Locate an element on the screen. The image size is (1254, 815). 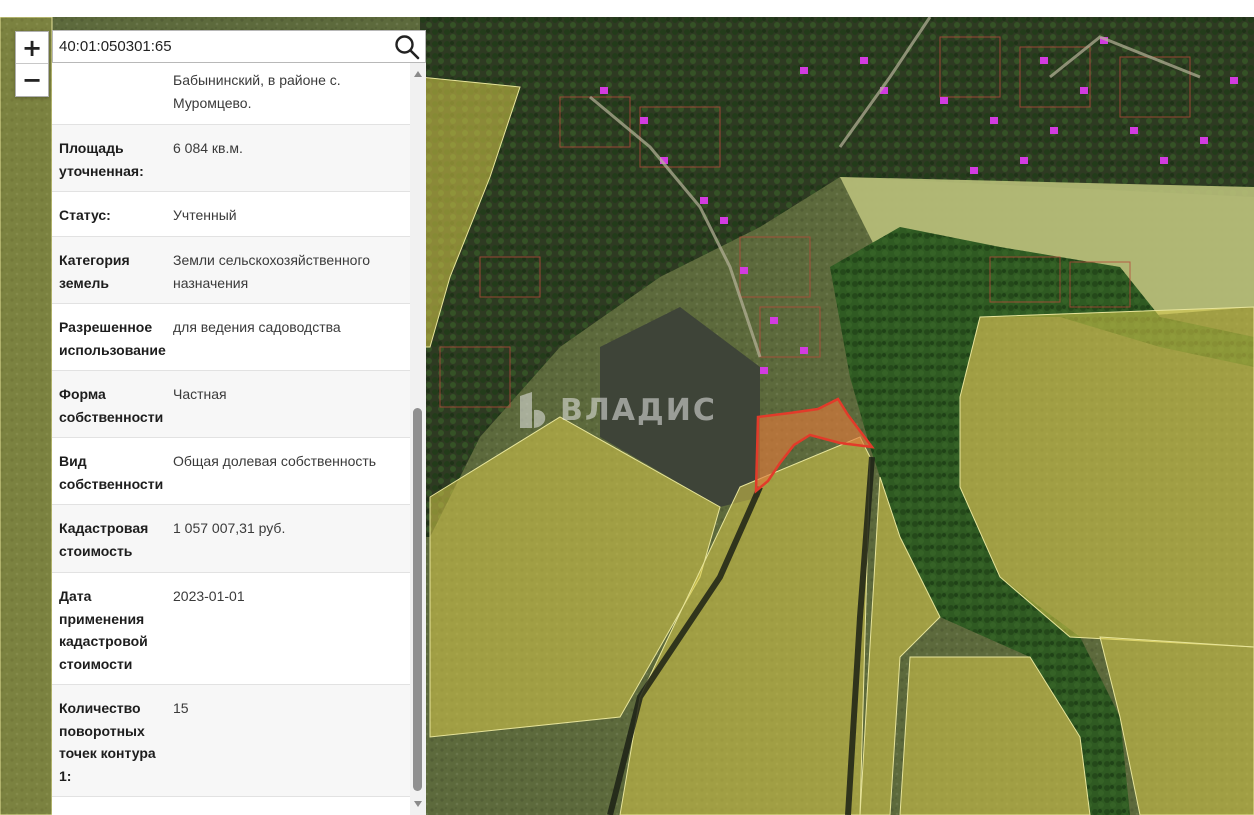
attr-key: Разрешенное использование is located at coordinates (112, 338).